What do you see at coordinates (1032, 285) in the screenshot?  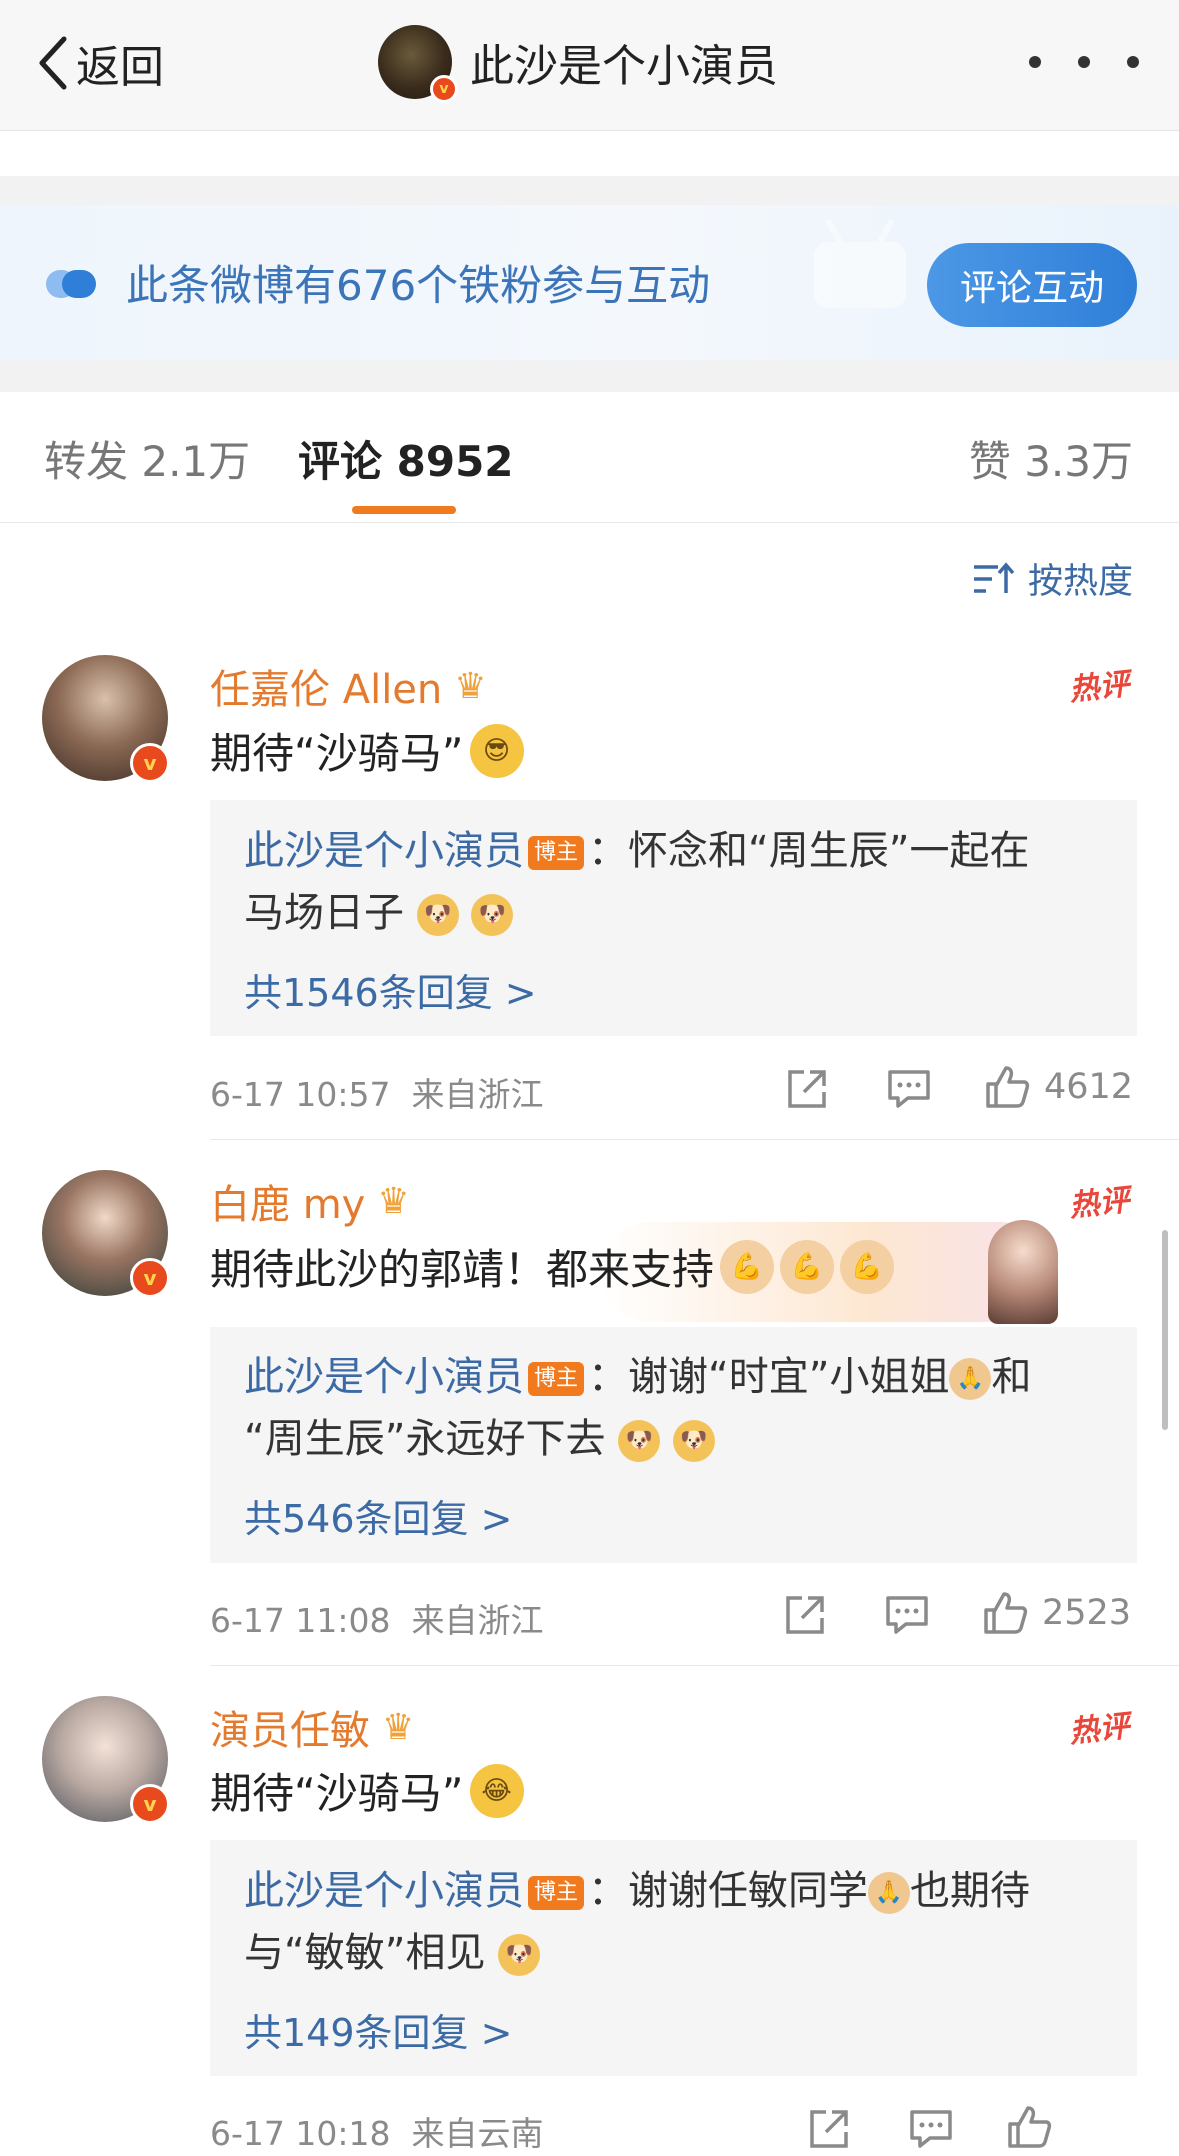 I see `comment-interact-button: 评论互动` at bounding box center [1032, 285].